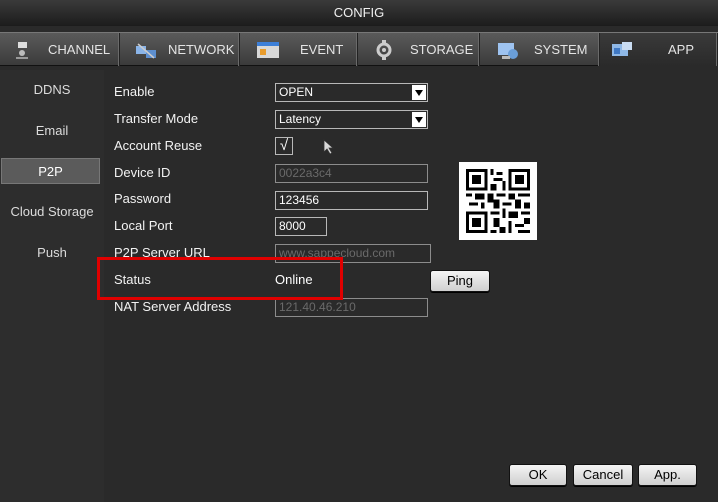 The image size is (718, 502). Describe the element at coordinates (158, 145) in the screenshot. I see `account-reuse-label: Account Reuse` at that location.